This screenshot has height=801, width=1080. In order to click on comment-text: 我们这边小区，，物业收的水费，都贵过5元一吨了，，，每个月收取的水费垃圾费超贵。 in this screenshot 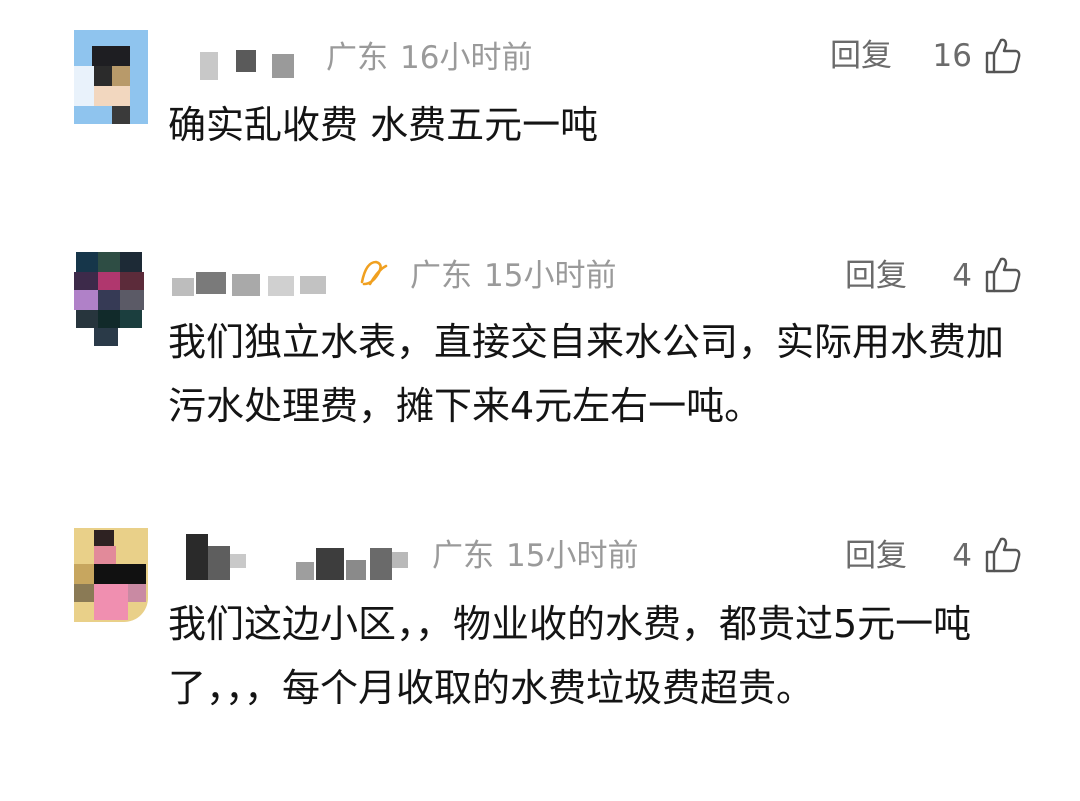, I will do `click(570, 656)`.